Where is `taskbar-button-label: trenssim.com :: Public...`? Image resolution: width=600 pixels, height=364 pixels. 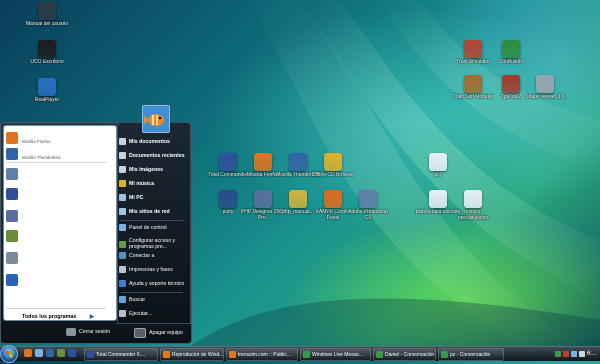 taskbar-button-label: trenssim.com :: Public... is located at coordinates (265, 354).